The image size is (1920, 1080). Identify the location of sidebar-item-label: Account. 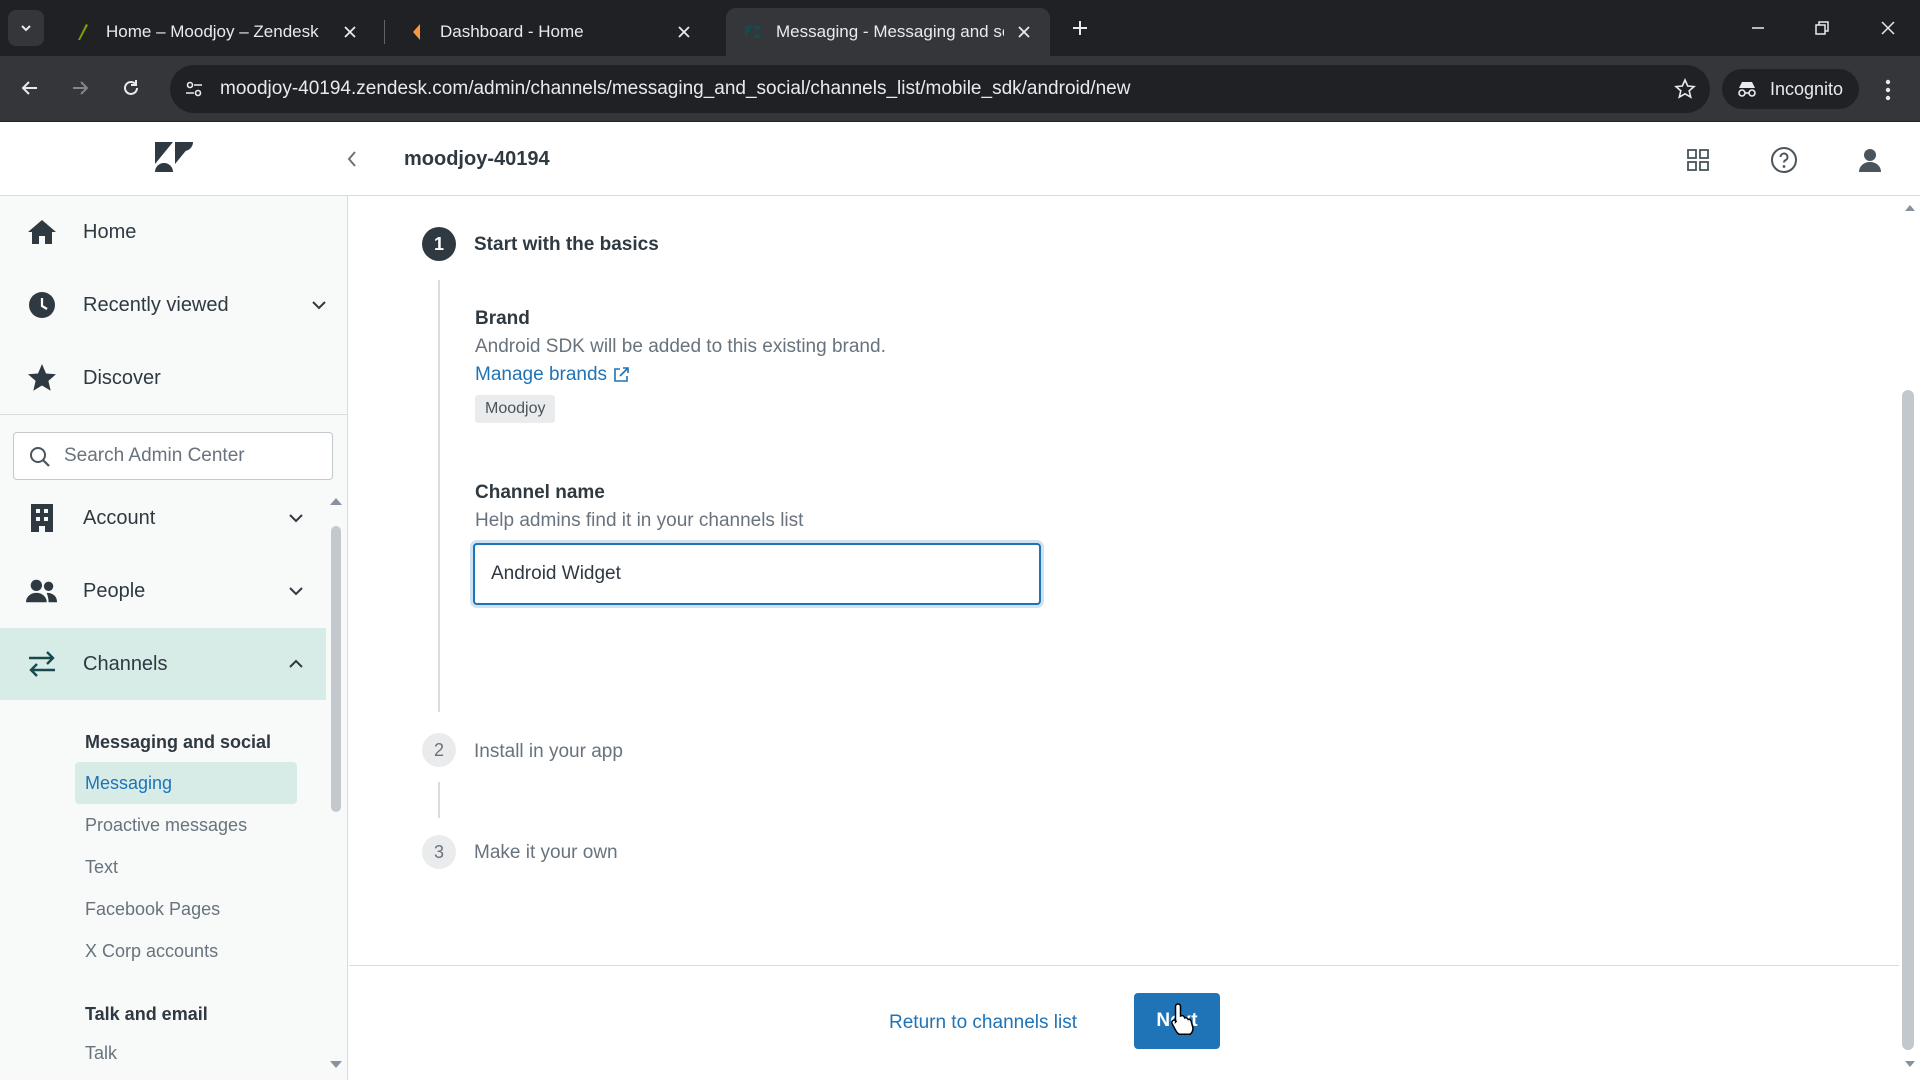
(119, 517).